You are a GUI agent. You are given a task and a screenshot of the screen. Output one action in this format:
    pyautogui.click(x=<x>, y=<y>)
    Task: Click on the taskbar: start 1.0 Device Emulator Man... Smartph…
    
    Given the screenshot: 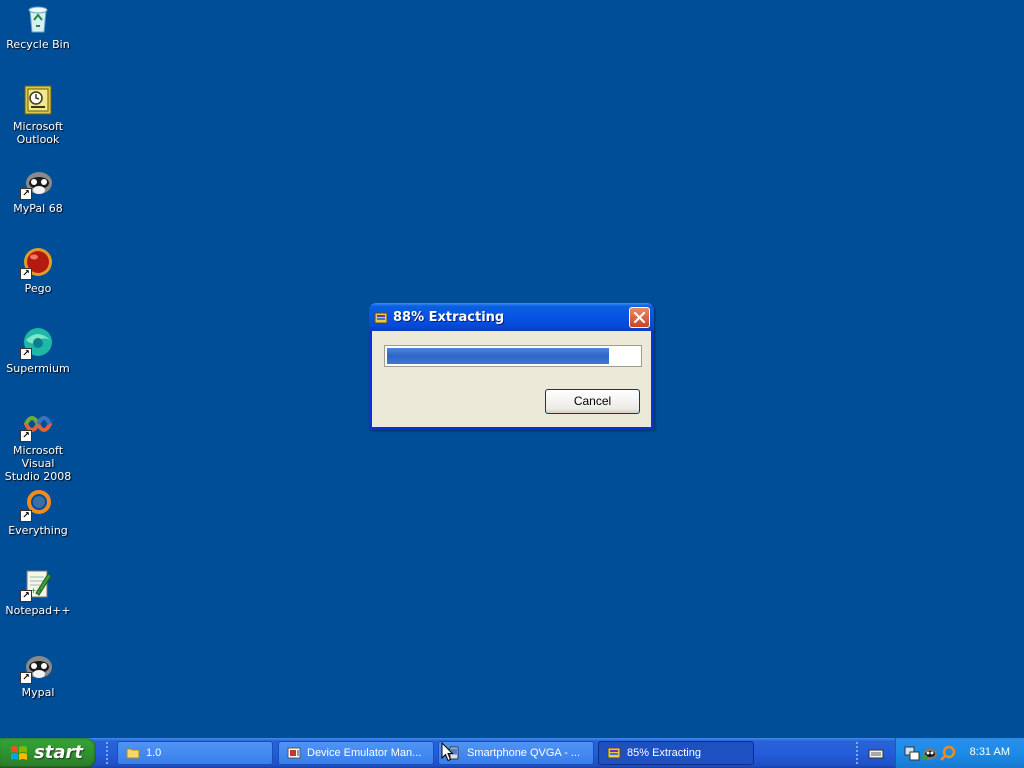 What is the action you would take?
    pyautogui.click(x=512, y=753)
    